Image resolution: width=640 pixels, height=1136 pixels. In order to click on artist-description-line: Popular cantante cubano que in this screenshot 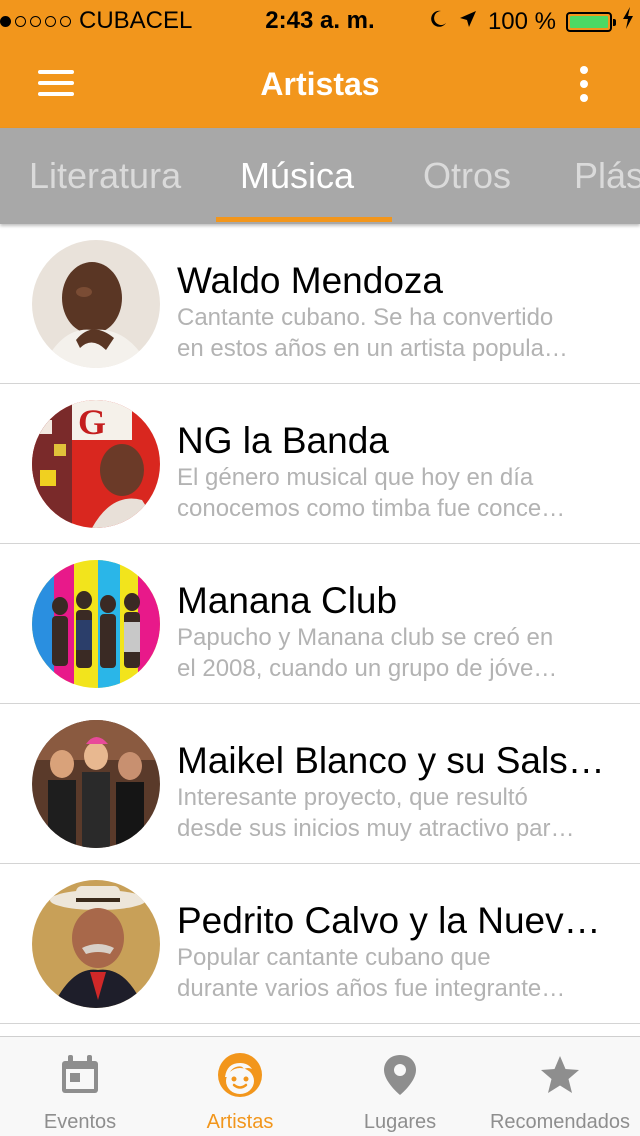, I will do `click(334, 957)`.